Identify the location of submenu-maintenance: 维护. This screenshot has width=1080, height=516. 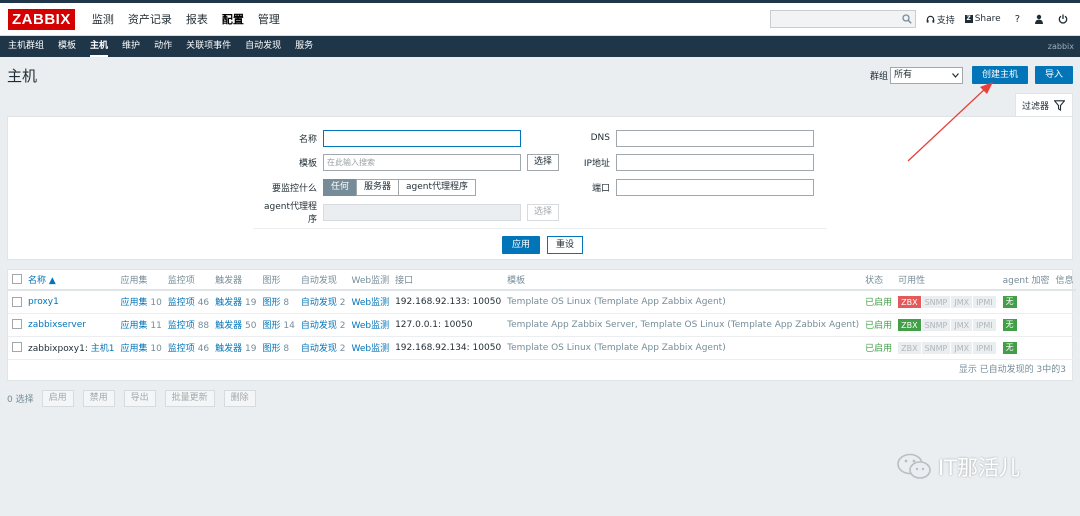
(131, 46).